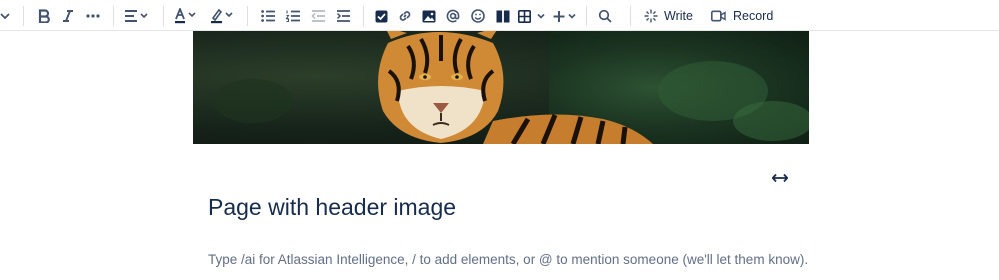 The height and width of the screenshot is (280, 999). I want to click on outdent-icon, so click(318, 16).